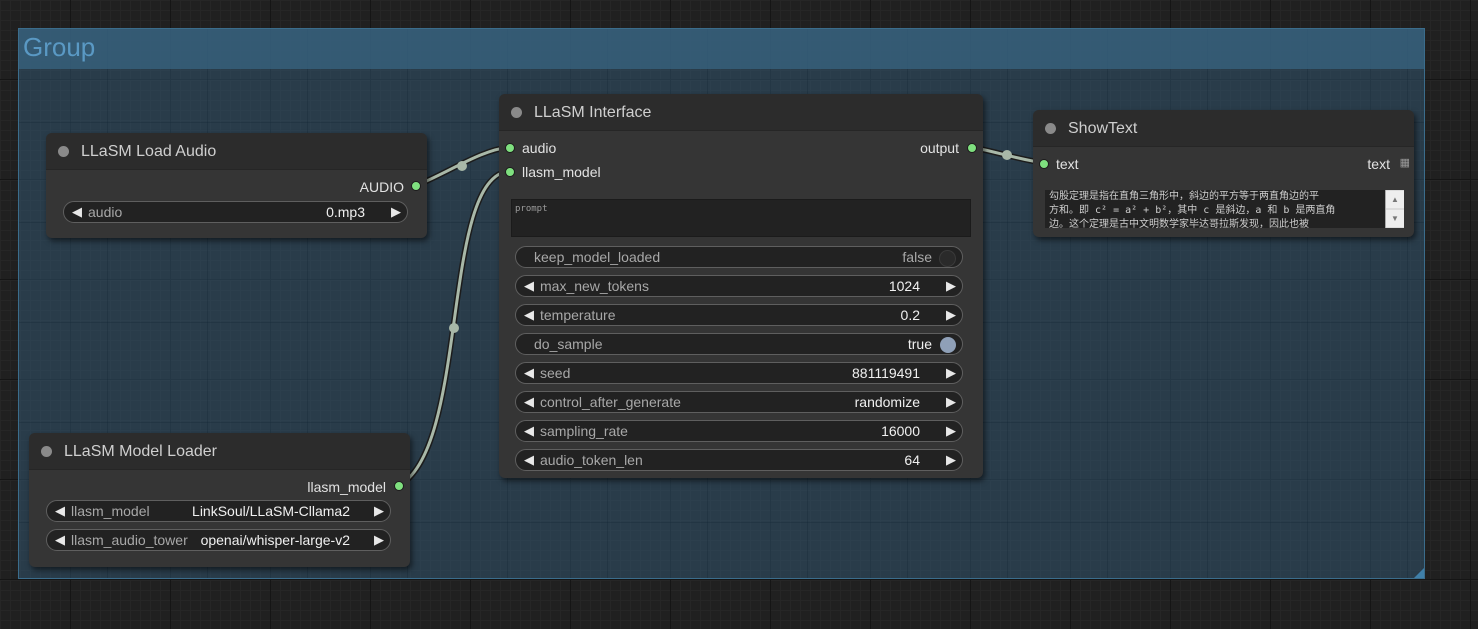 Image resolution: width=1478 pixels, height=629 pixels. What do you see at coordinates (887, 402) in the screenshot?
I see `widget-value: randomize` at bounding box center [887, 402].